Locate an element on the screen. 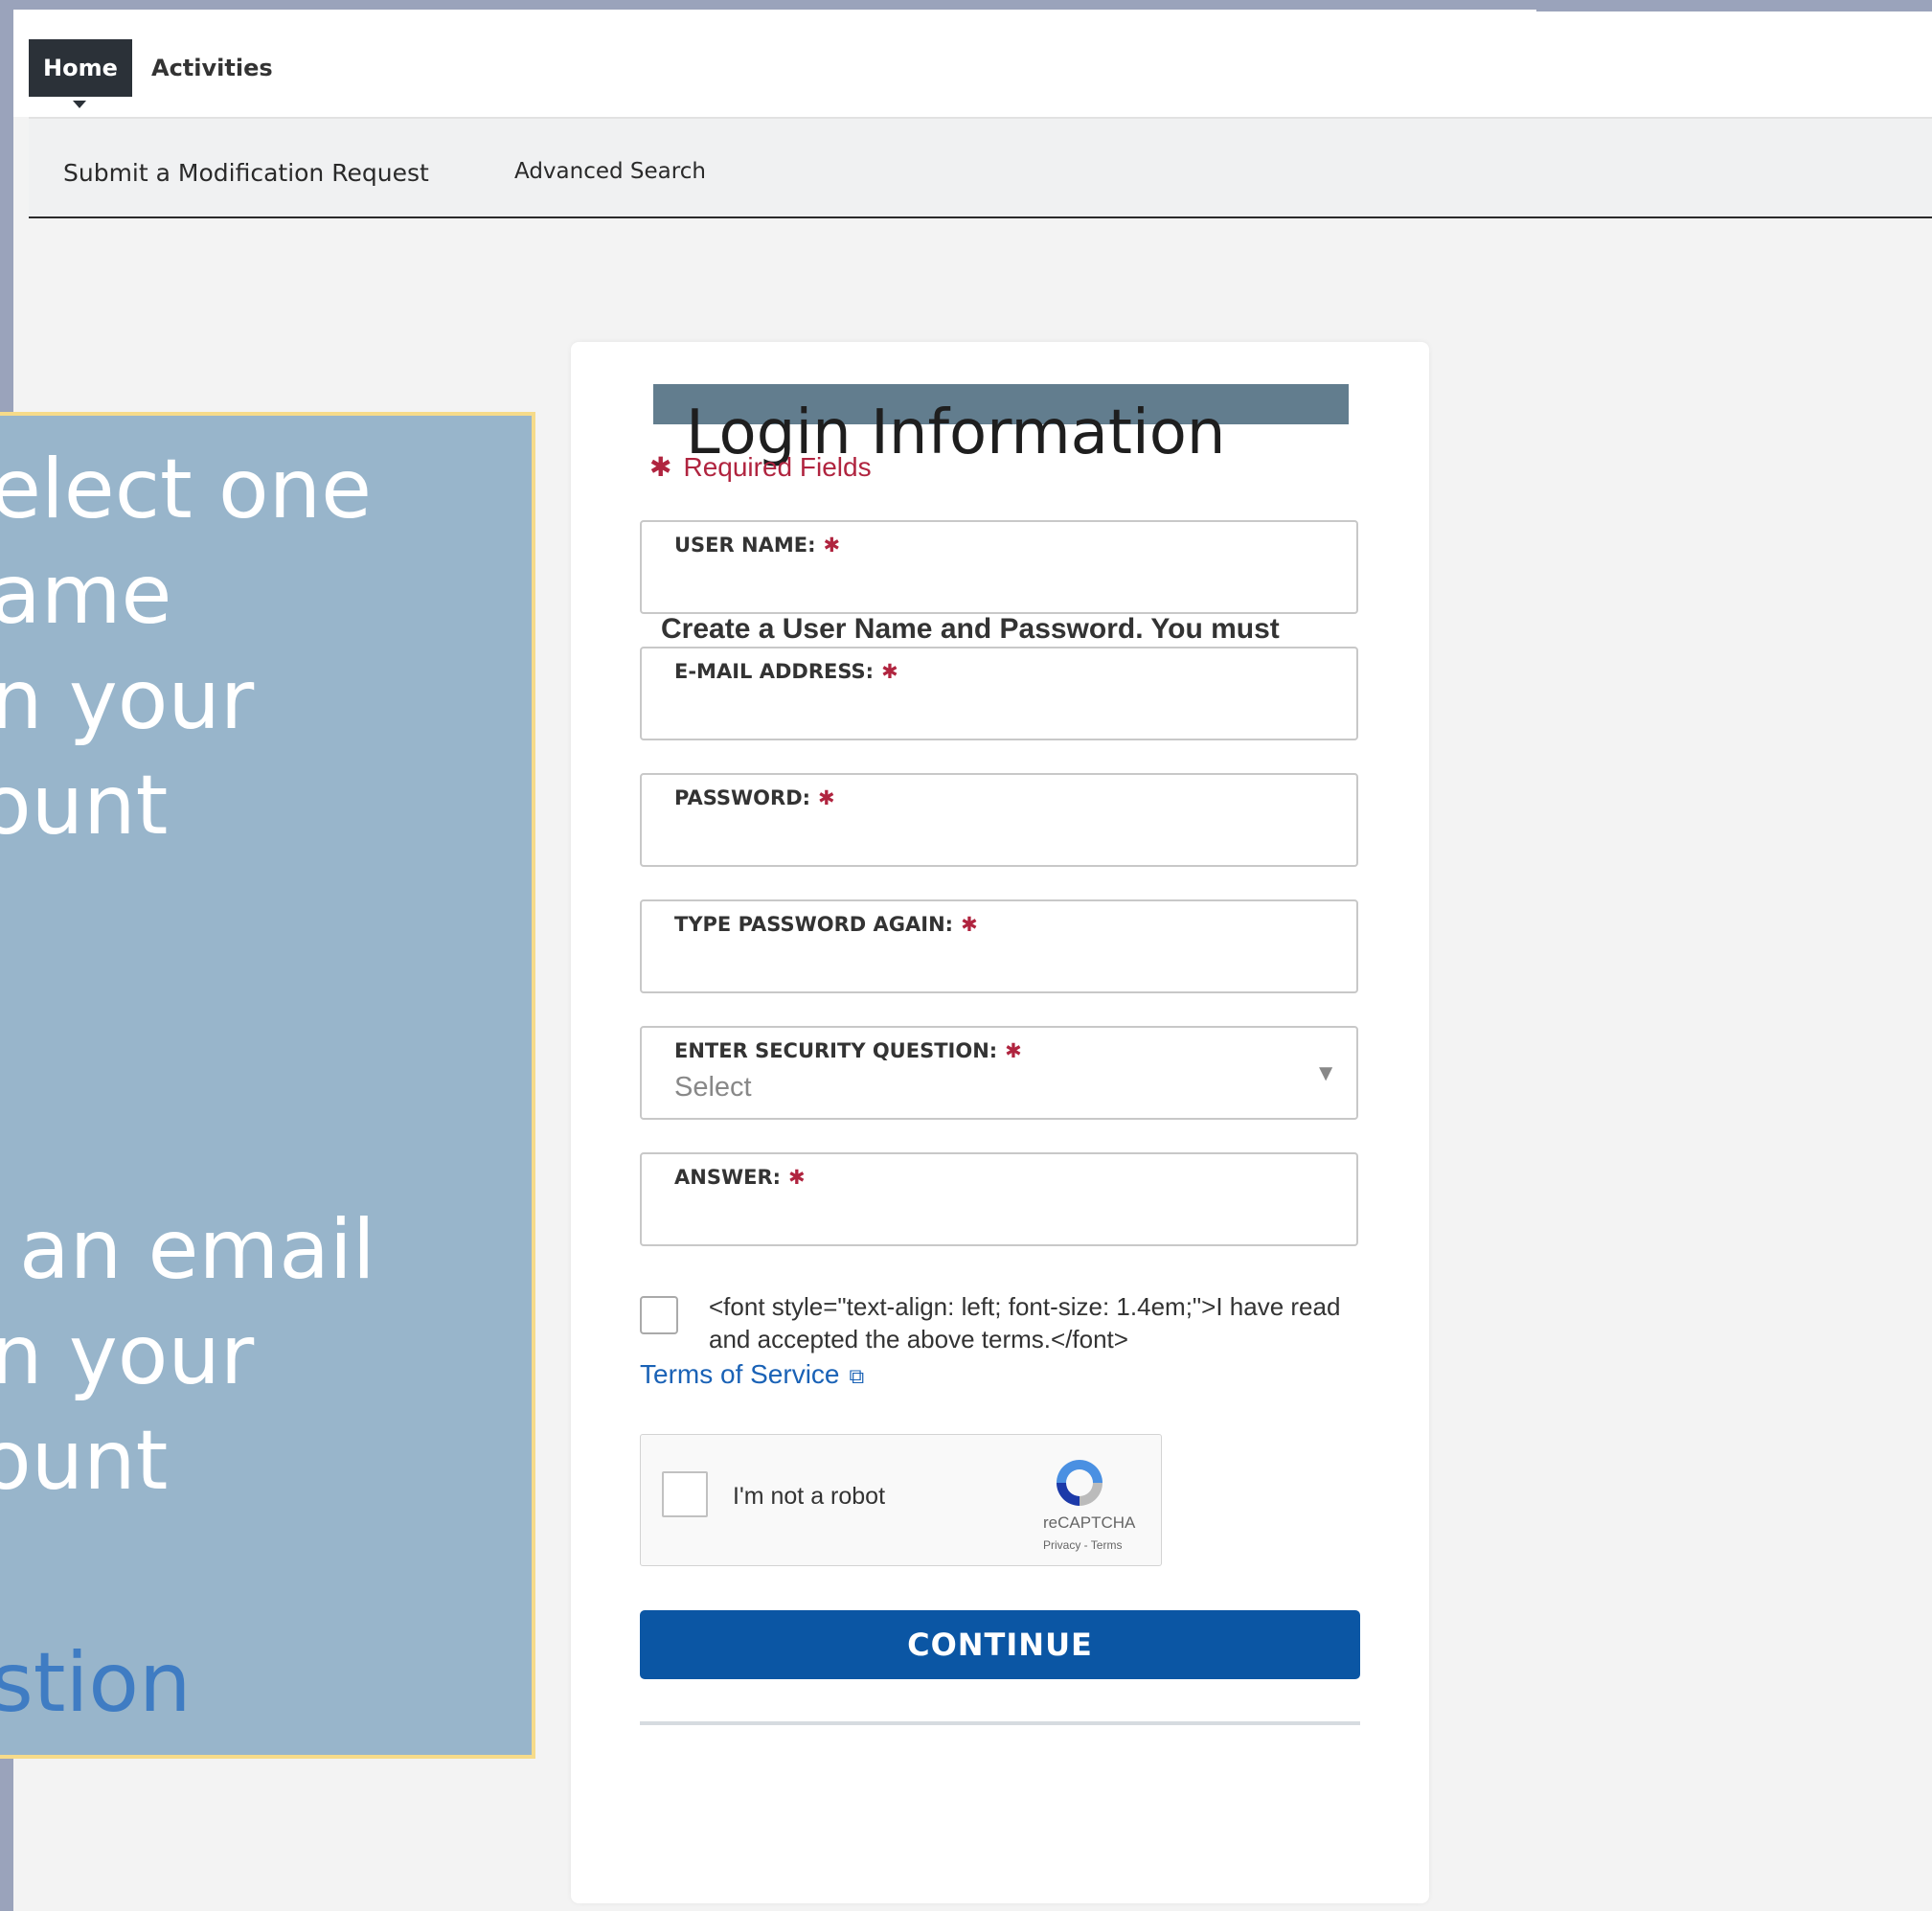 The height and width of the screenshot is (1911, 1932). dropdown-arrow-icon: ▼ is located at coordinates (1326, 1073).